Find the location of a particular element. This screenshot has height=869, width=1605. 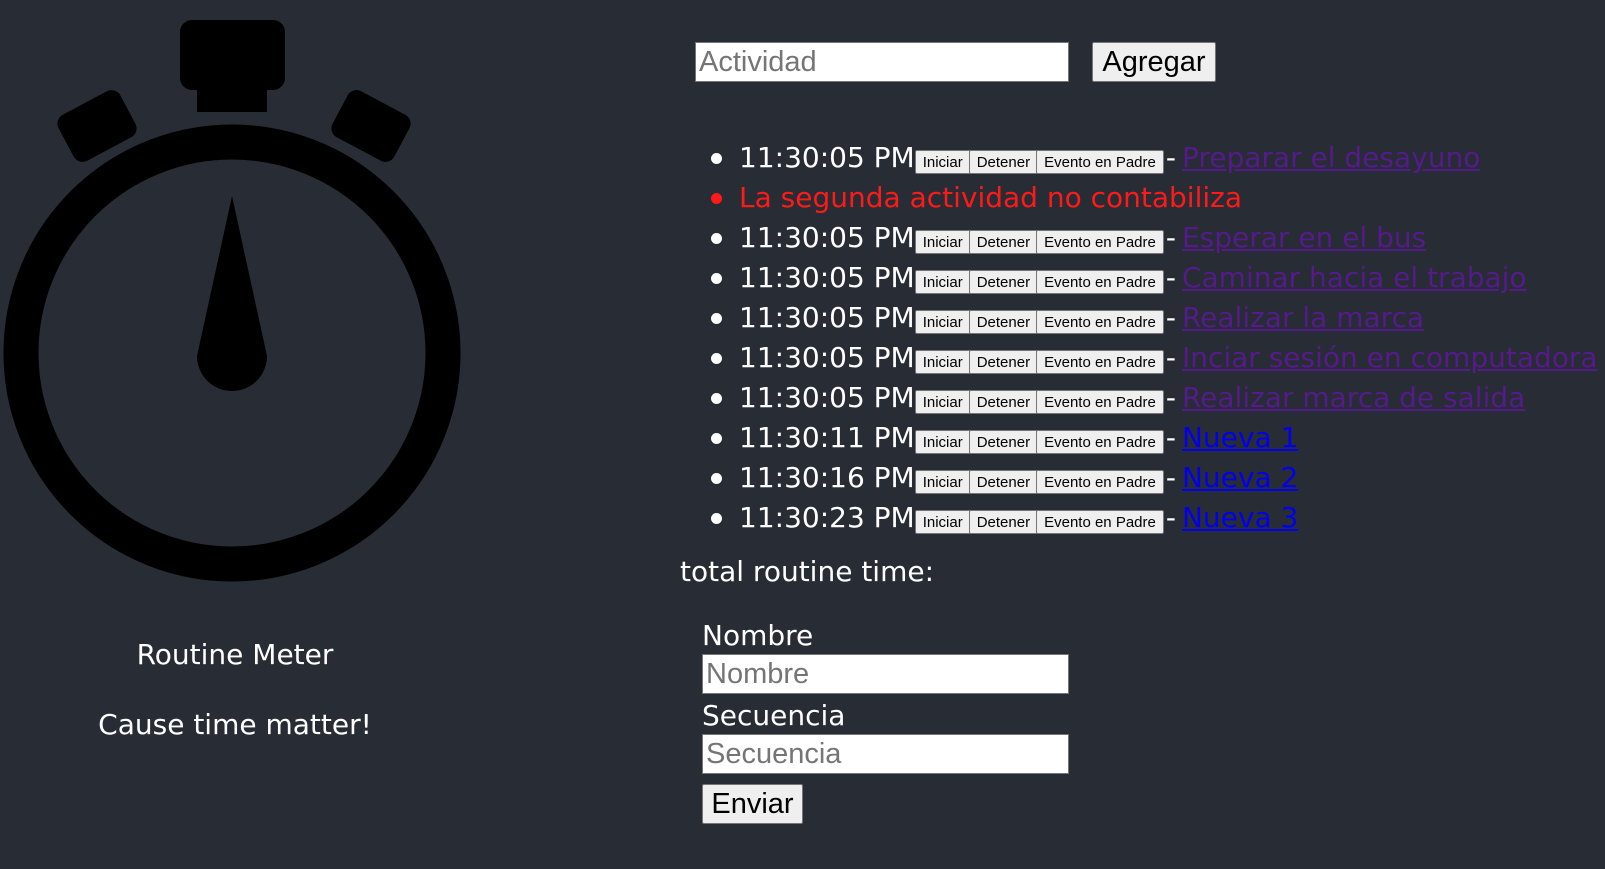

name-input is located at coordinates (885, 674).